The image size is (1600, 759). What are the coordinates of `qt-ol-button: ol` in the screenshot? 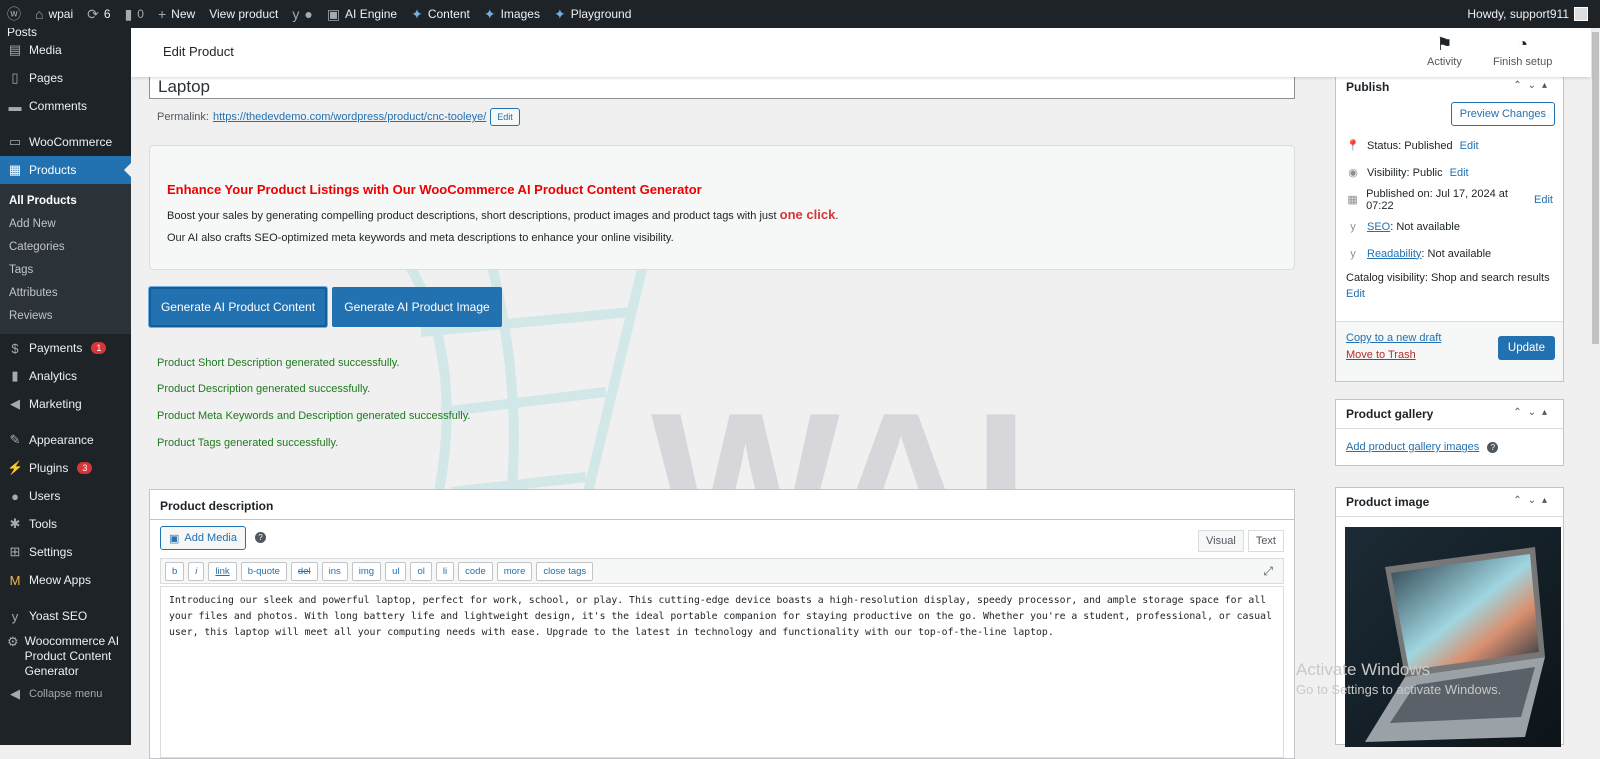 It's located at (421, 571).